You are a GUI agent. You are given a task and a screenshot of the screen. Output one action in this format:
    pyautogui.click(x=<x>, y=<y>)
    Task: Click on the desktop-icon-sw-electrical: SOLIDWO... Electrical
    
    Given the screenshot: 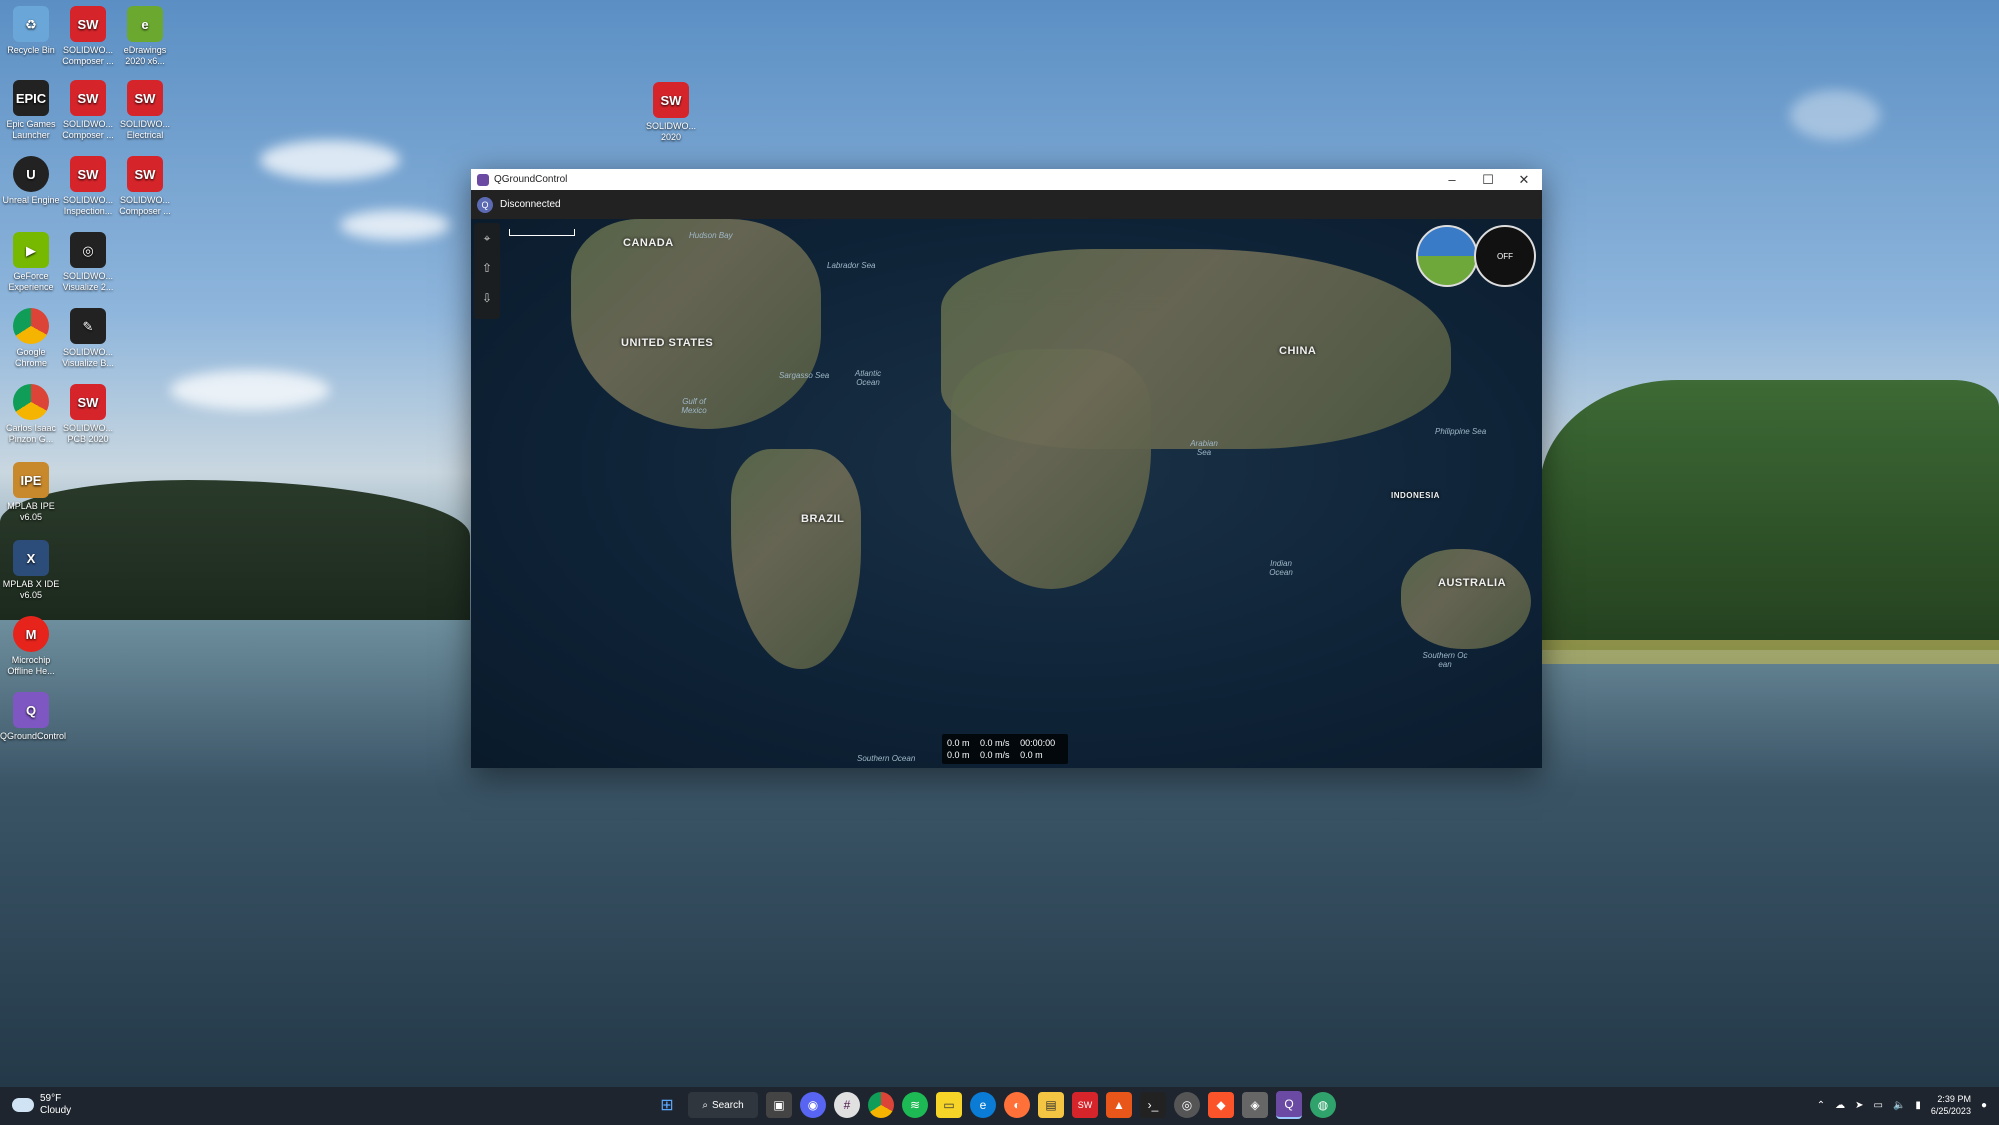 What is the action you would take?
    pyautogui.click(x=145, y=110)
    